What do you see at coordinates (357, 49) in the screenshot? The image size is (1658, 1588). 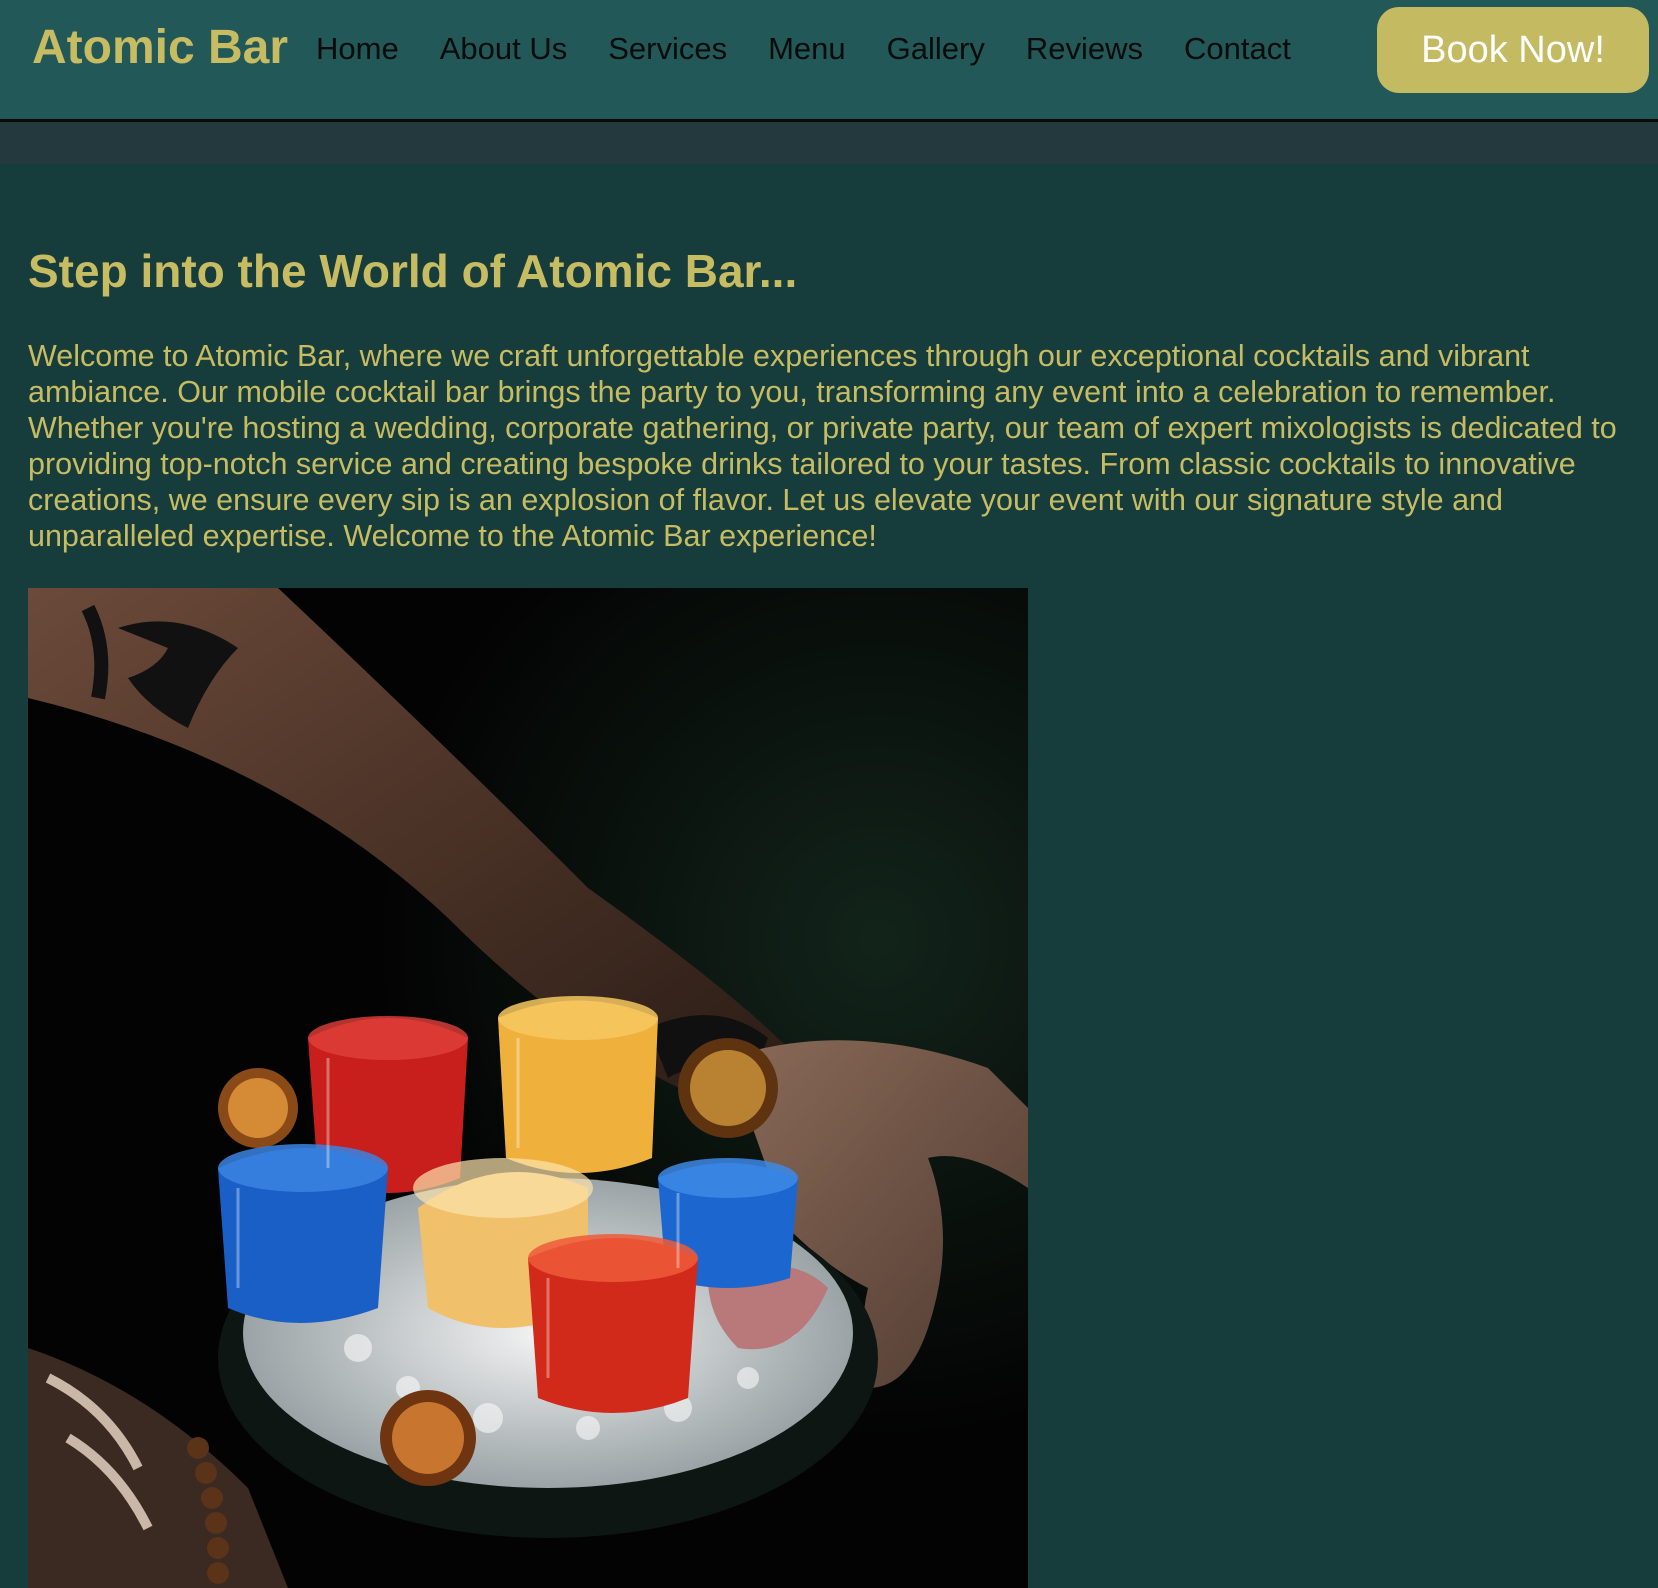 I see `nav-link-home: Home` at bounding box center [357, 49].